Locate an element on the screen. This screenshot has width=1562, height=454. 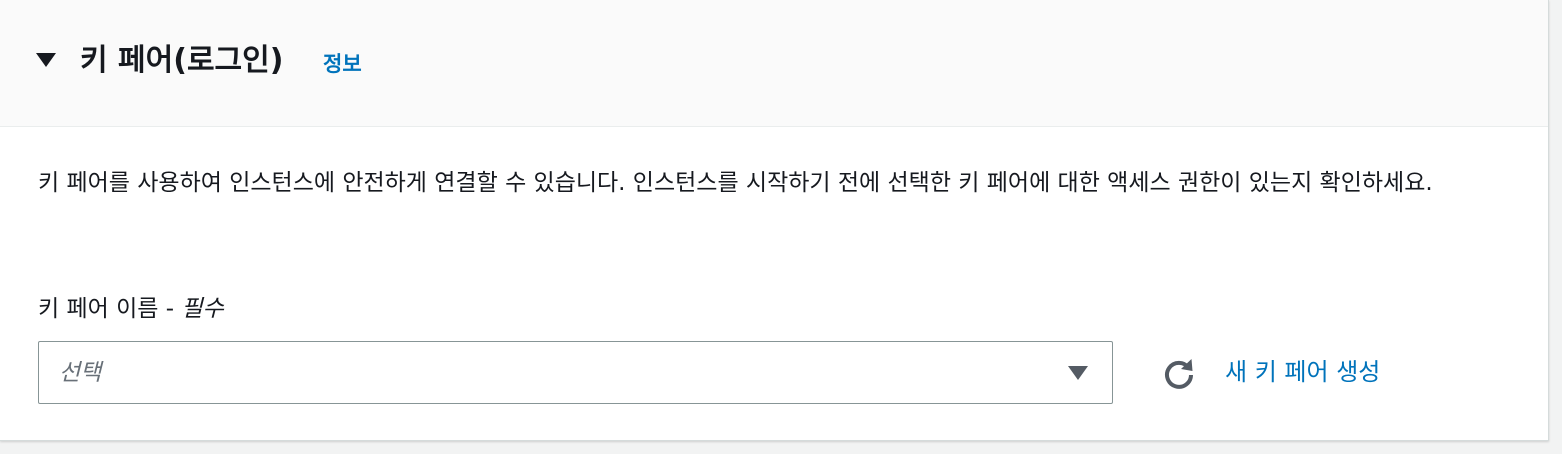
key-pair-name-label: 키 페어 이름 - 필수 is located at coordinates (131, 309).